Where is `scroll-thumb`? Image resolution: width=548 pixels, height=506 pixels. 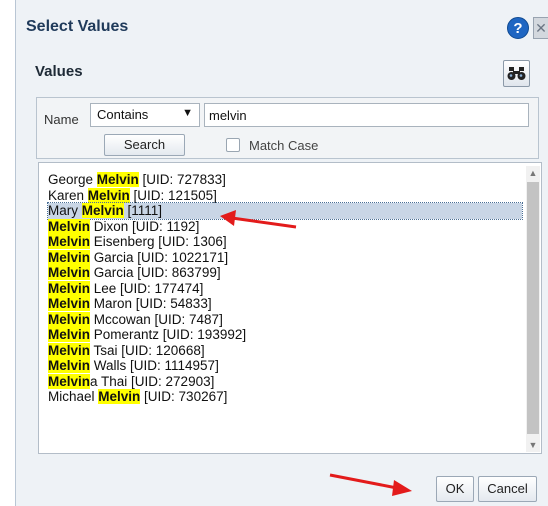 scroll-thumb is located at coordinates (533, 308).